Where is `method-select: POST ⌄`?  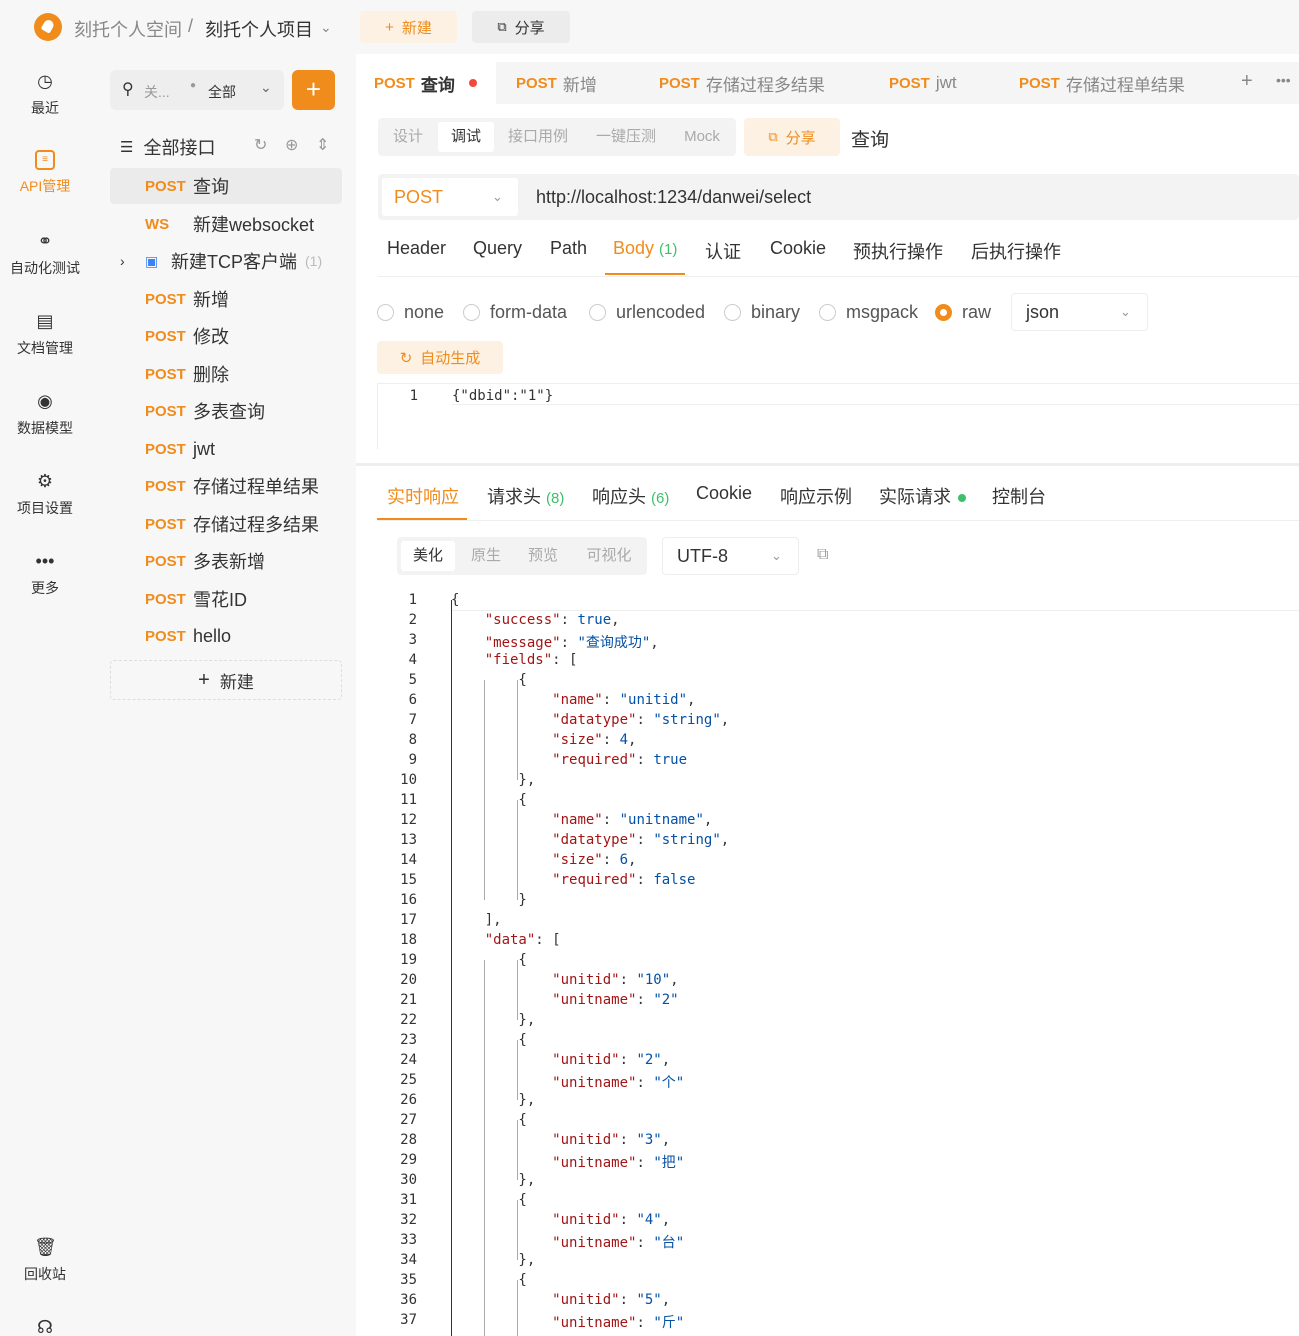 method-select: POST ⌄ is located at coordinates (450, 197).